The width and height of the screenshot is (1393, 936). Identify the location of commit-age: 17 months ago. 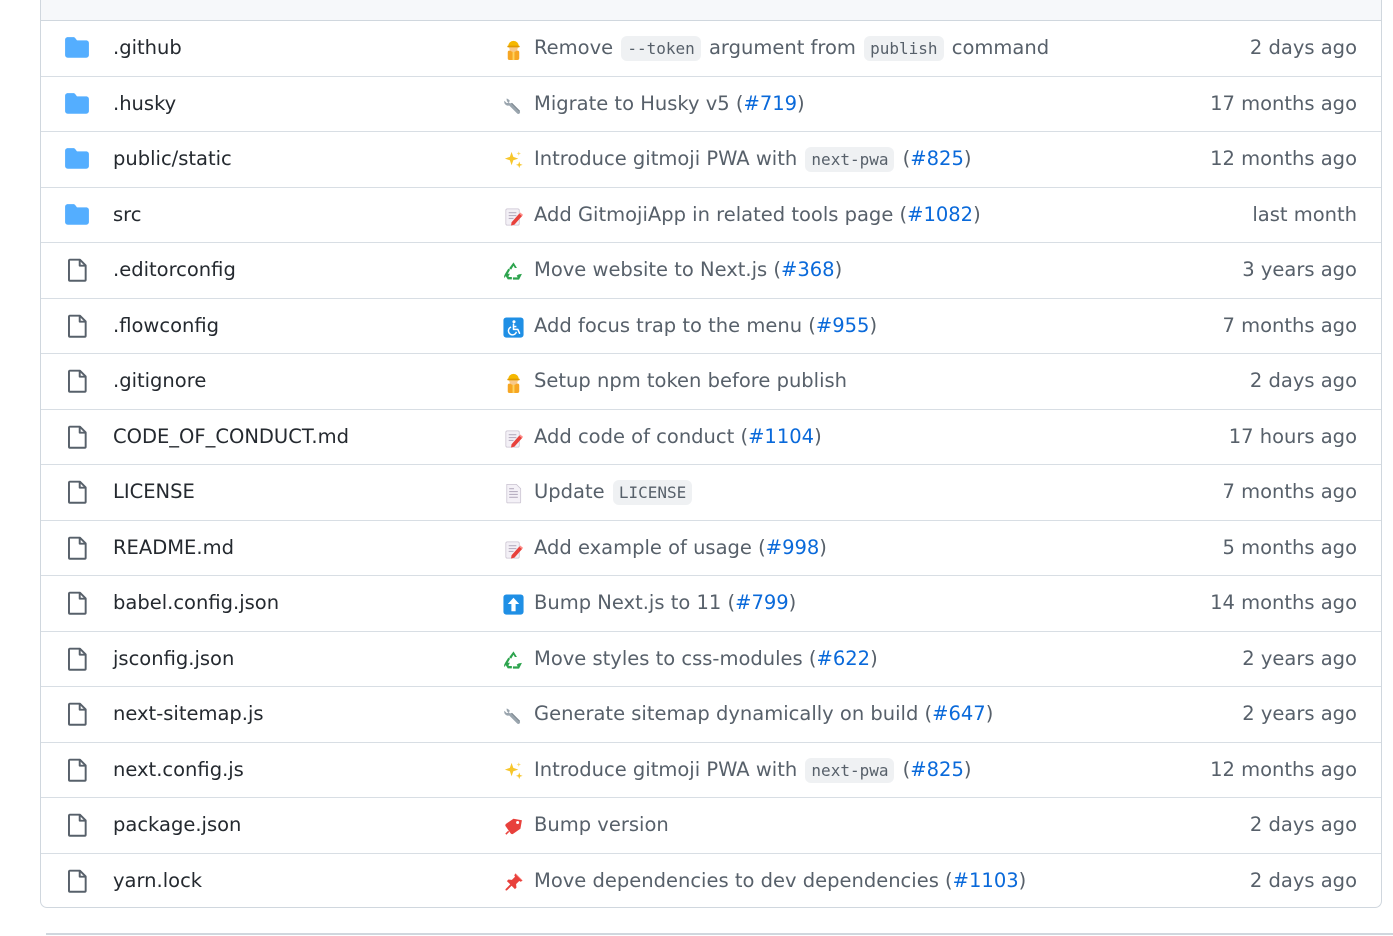
(1283, 104).